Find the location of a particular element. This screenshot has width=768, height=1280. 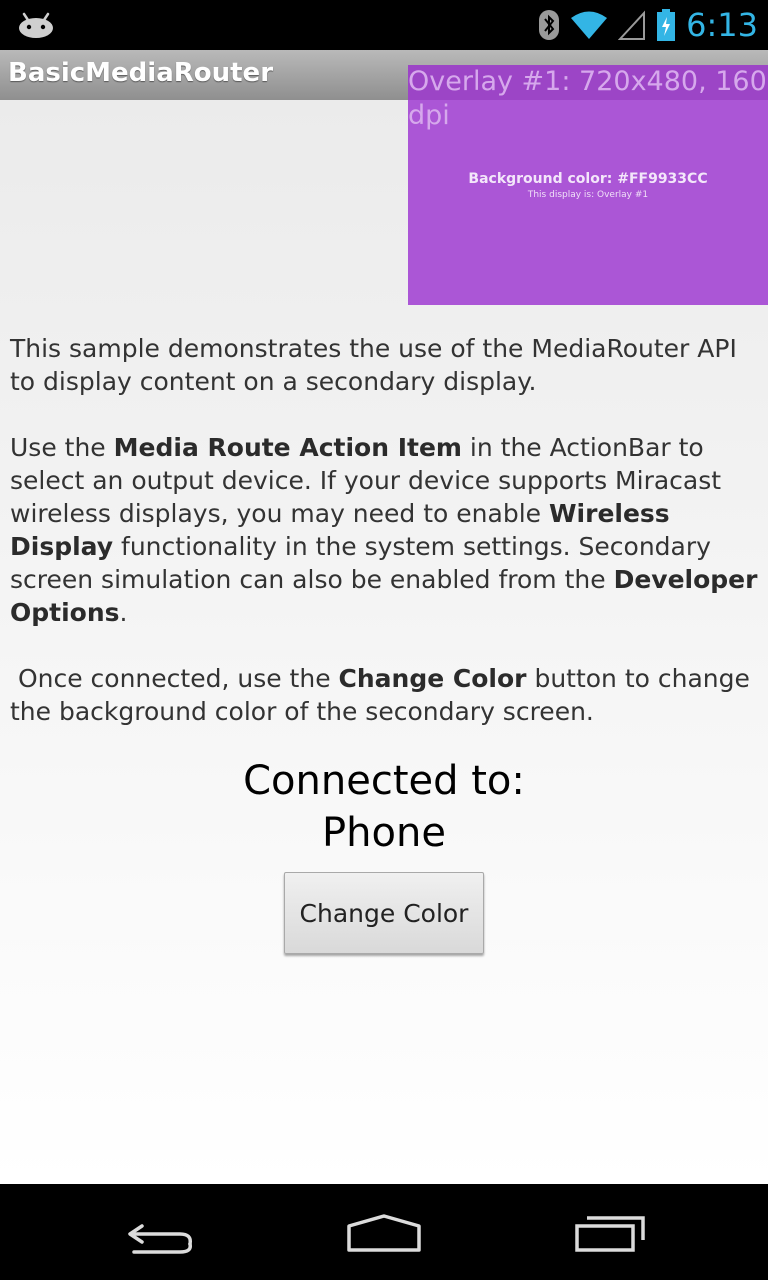

home-icon is located at coordinates (384, 1232).